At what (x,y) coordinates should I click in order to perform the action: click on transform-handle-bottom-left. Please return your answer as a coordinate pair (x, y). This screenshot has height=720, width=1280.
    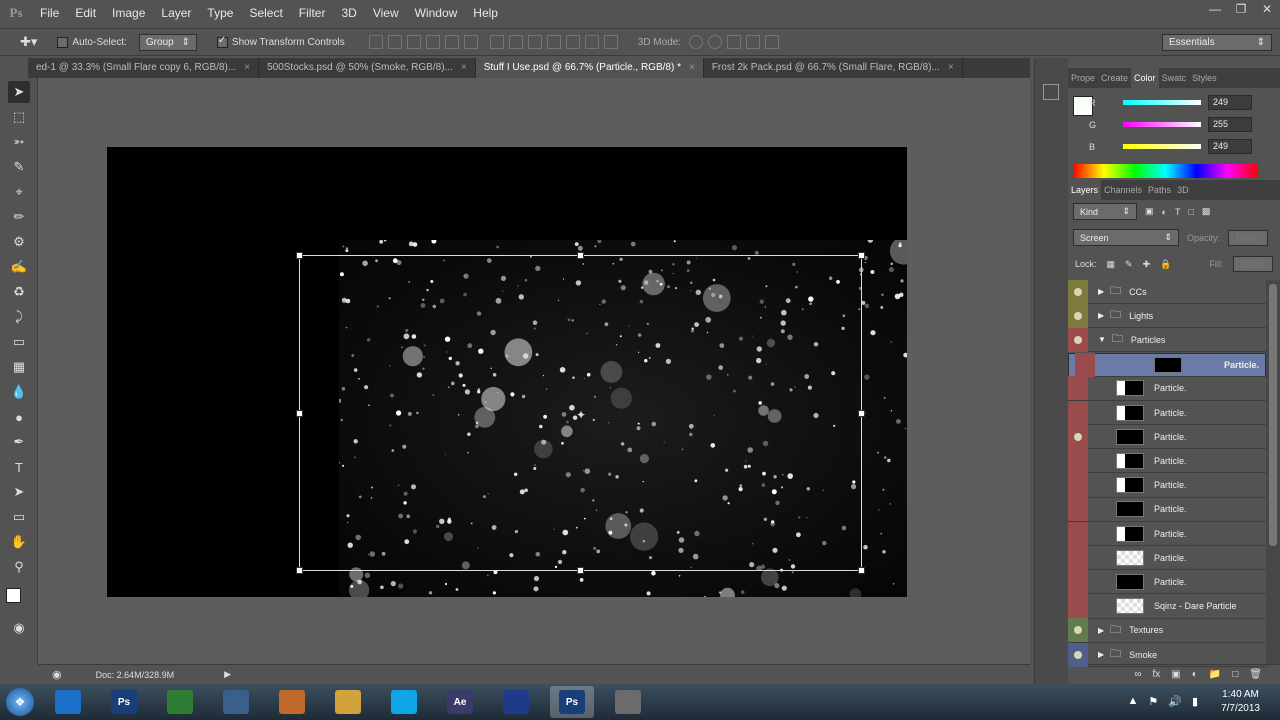
    Looking at the image, I should click on (299, 570).